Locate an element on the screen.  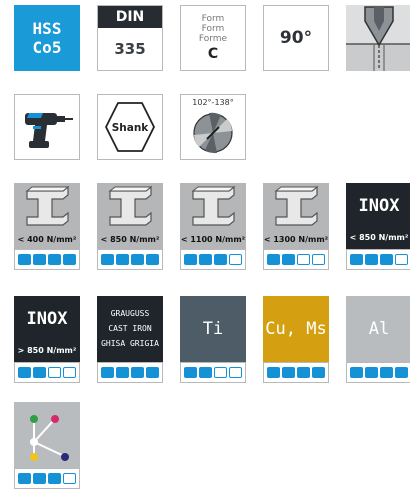
hand-drill-icon is located at coordinates (47, 127).